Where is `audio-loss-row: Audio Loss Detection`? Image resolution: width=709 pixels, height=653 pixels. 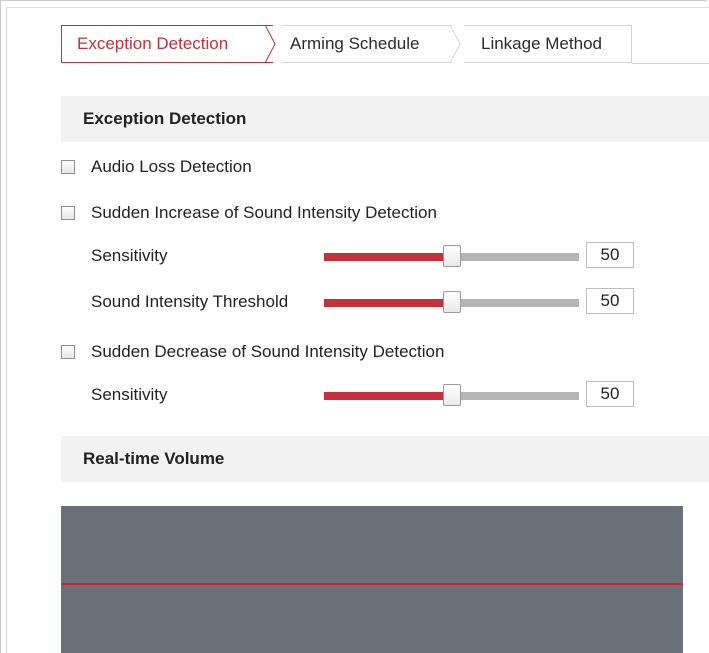
audio-loss-row: Audio Loss Detection is located at coordinates (156, 167).